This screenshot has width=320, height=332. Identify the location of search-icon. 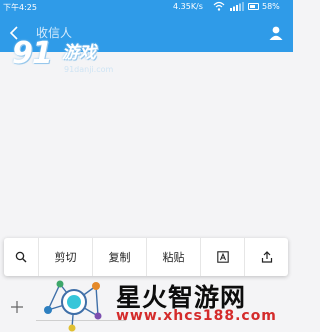
(21, 257).